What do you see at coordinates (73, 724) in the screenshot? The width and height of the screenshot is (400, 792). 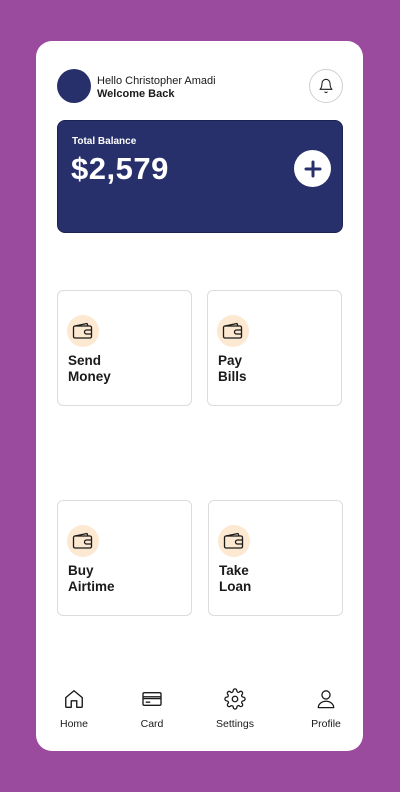 I see `nav-label-home: Home` at bounding box center [73, 724].